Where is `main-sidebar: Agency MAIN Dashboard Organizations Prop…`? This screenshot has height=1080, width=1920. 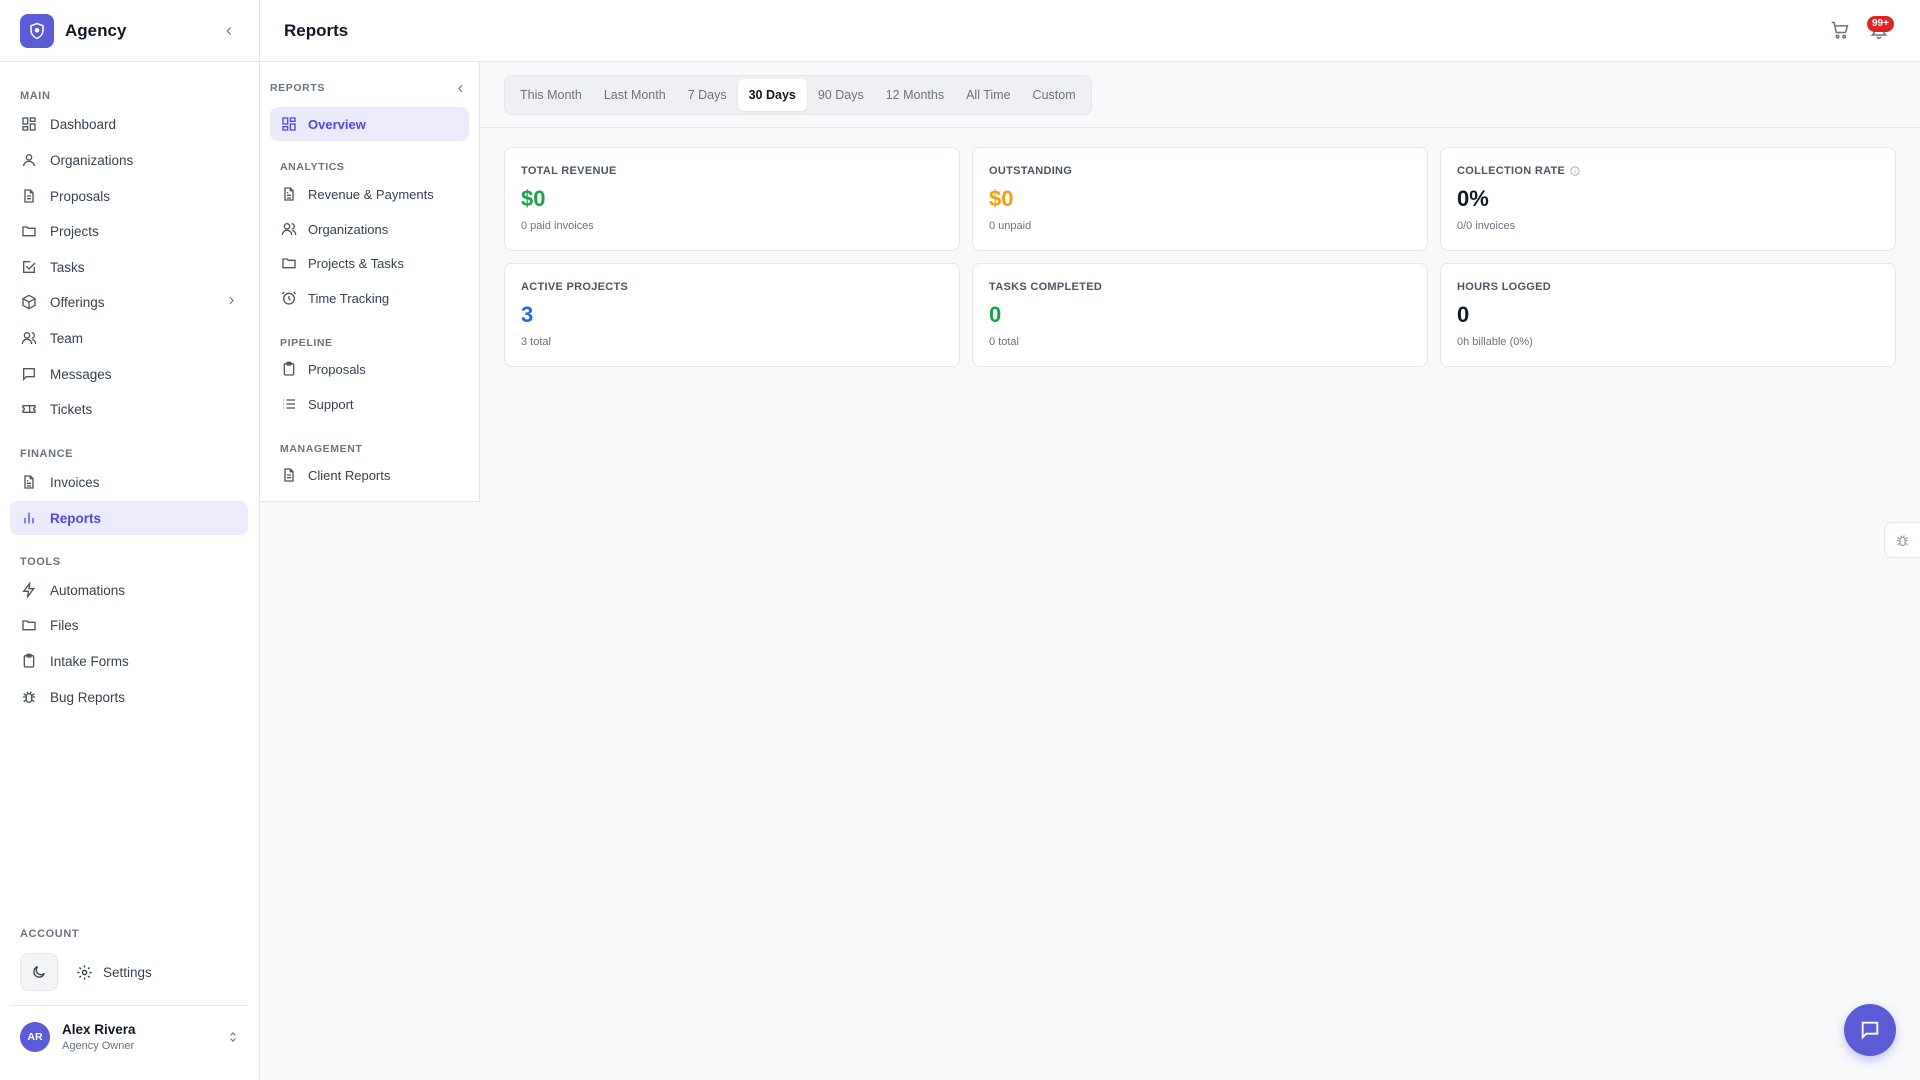
main-sidebar: Agency MAIN Dashboard Organizations Prop… is located at coordinates (130, 540).